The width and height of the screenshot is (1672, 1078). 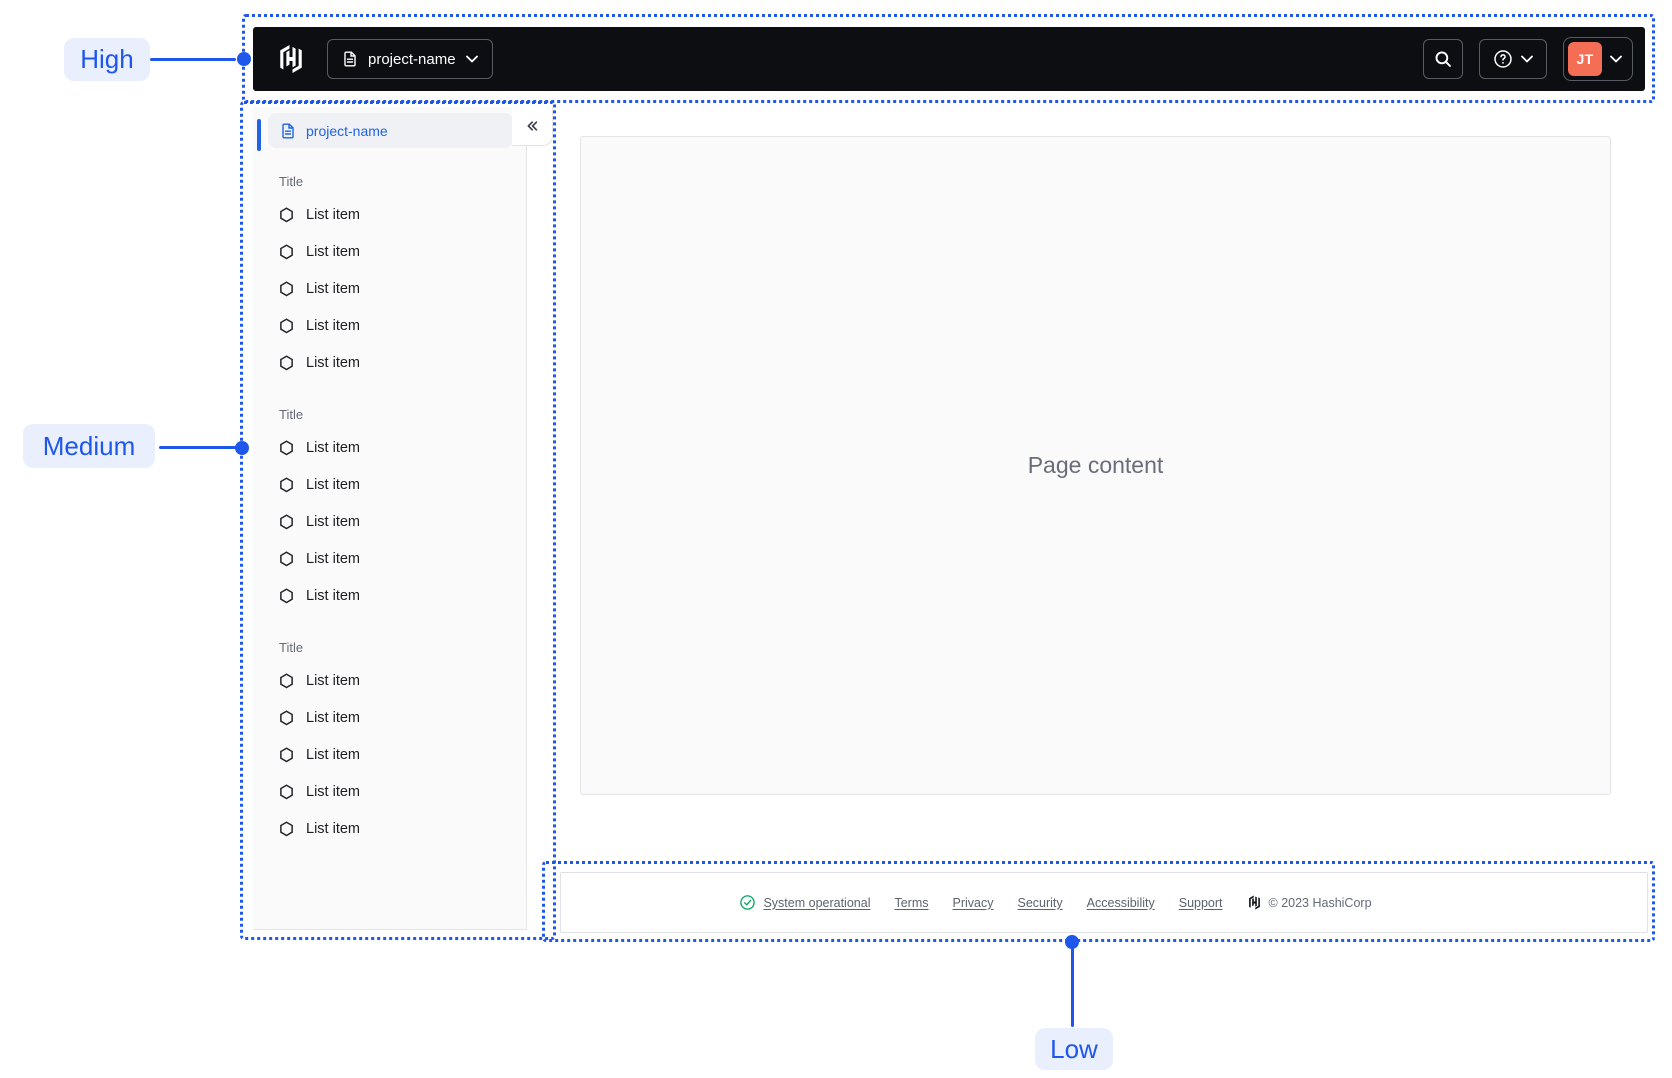 I want to click on sidebar-active-item: project-name, so click(x=390, y=130).